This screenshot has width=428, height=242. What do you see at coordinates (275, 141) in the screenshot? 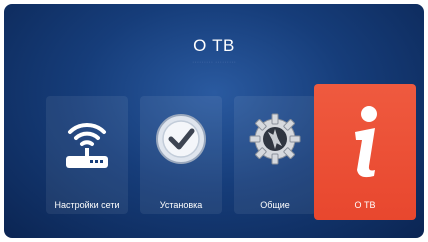
I see `gear-icon` at bounding box center [275, 141].